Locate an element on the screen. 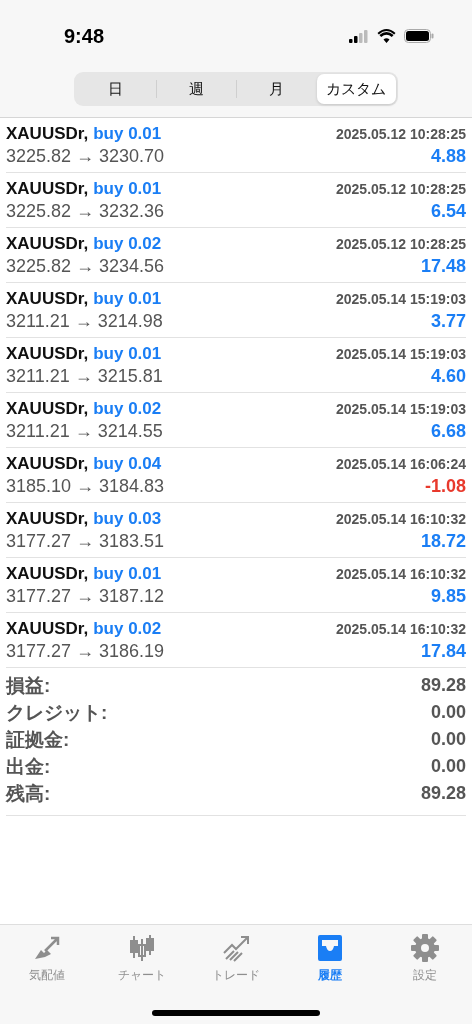  trade-profit: 18.72 is located at coordinates (443, 541).